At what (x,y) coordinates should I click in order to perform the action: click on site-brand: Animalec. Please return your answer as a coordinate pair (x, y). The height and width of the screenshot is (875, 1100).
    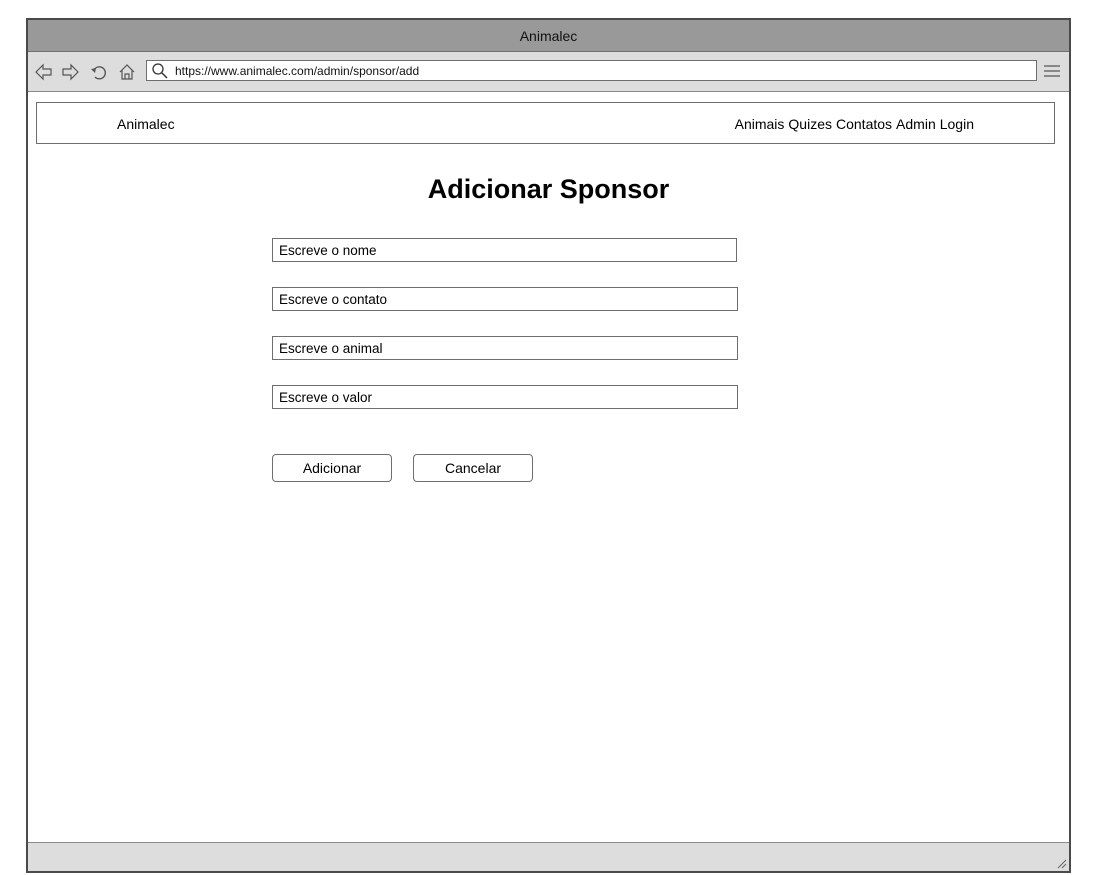
    Looking at the image, I should click on (146, 124).